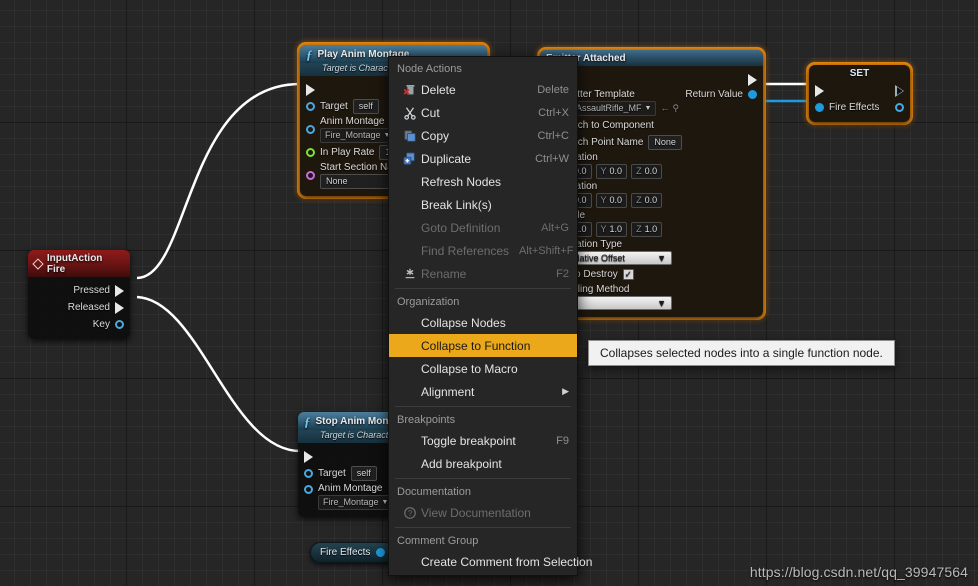  Describe the element at coordinates (639, 200) in the screenshot. I see `axis-label: Z` at that location.